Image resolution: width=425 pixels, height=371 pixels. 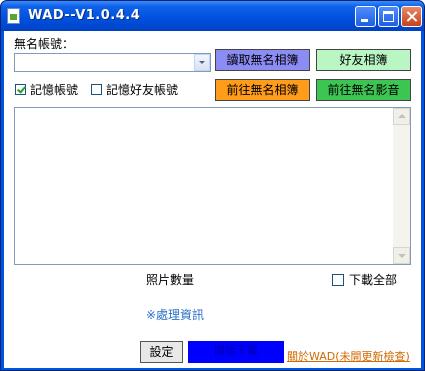 I want to click on scroll-down-icon, so click(x=401, y=255).